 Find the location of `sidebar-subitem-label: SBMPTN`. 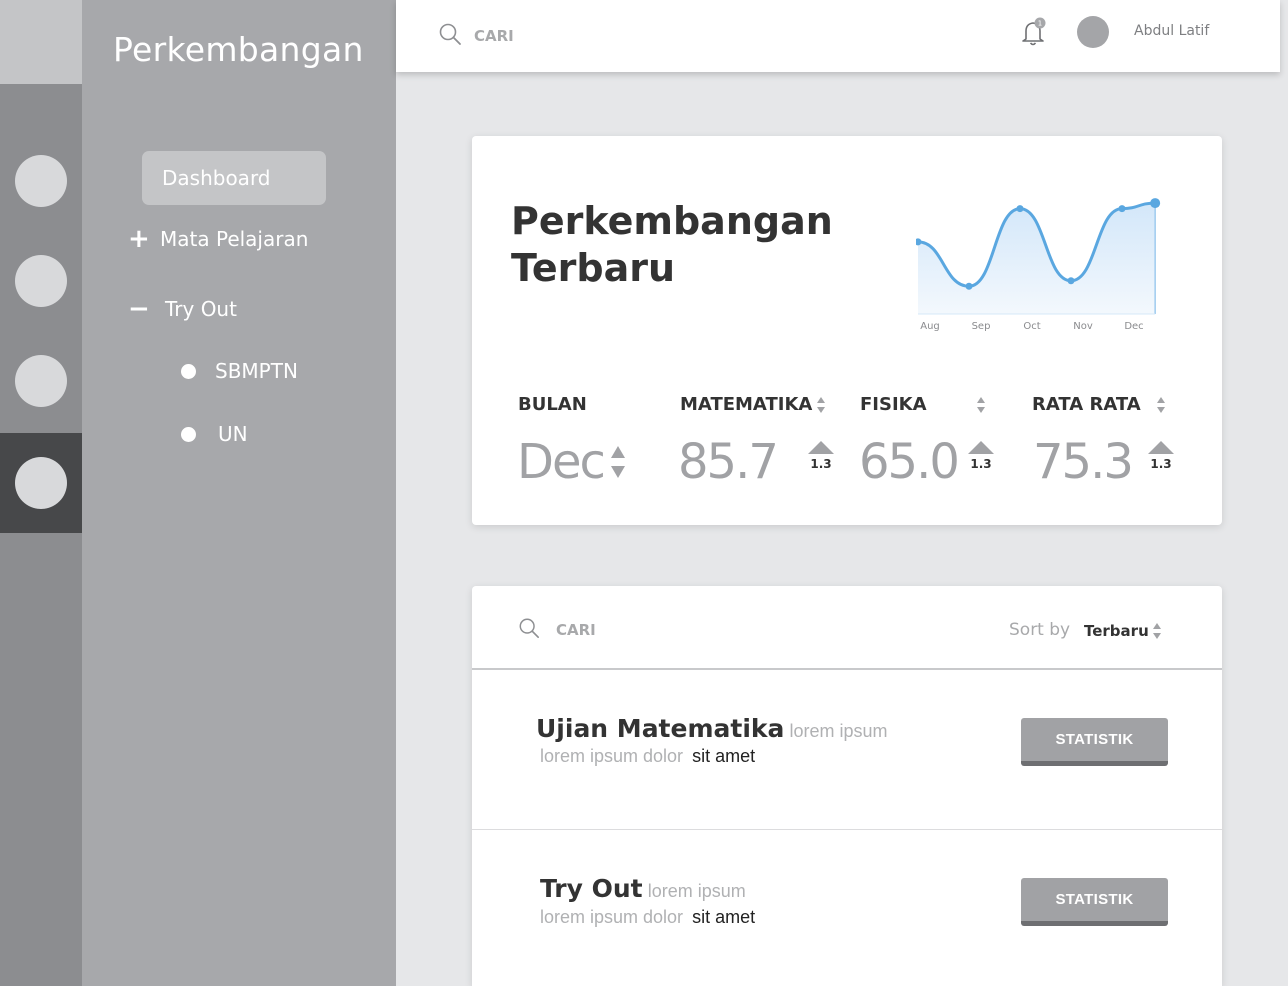

sidebar-subitem-label: SBMPTN is located at coordinates (256, 371).